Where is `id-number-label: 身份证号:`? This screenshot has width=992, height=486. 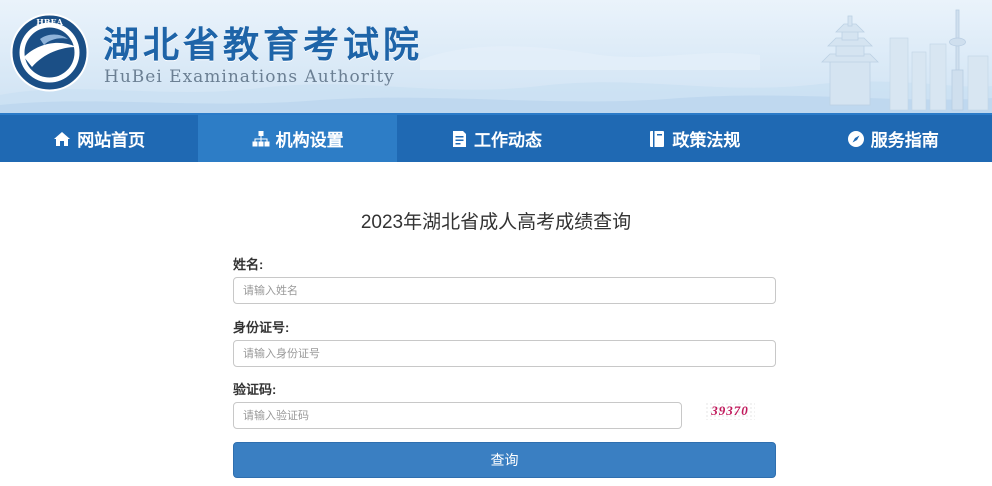 id-number-label: 身份证号: is located at coordinates (261, 327).